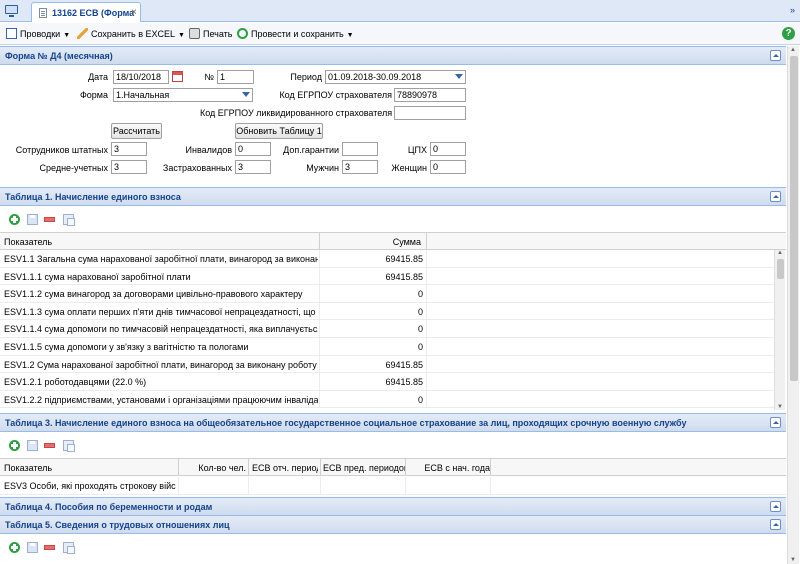  What do you see at coordinates (12, 11) in the screenshot?
I see `desktop-icon` at bounding box center [12, 11].